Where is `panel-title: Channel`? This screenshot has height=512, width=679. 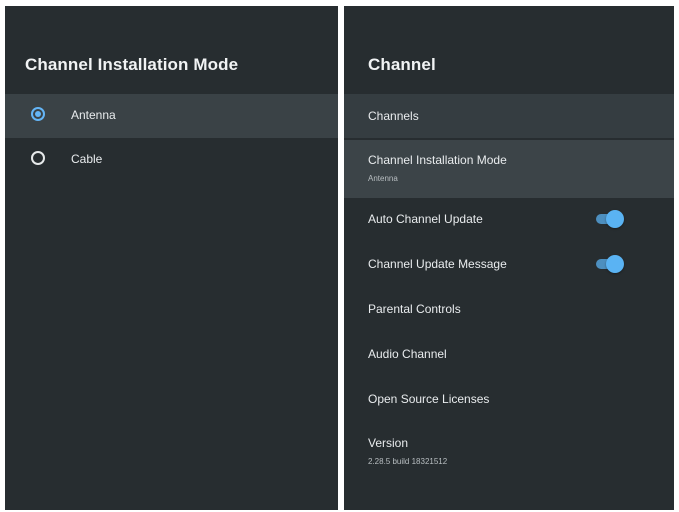
panel-title: Channel is located at coordinates (402, 64).